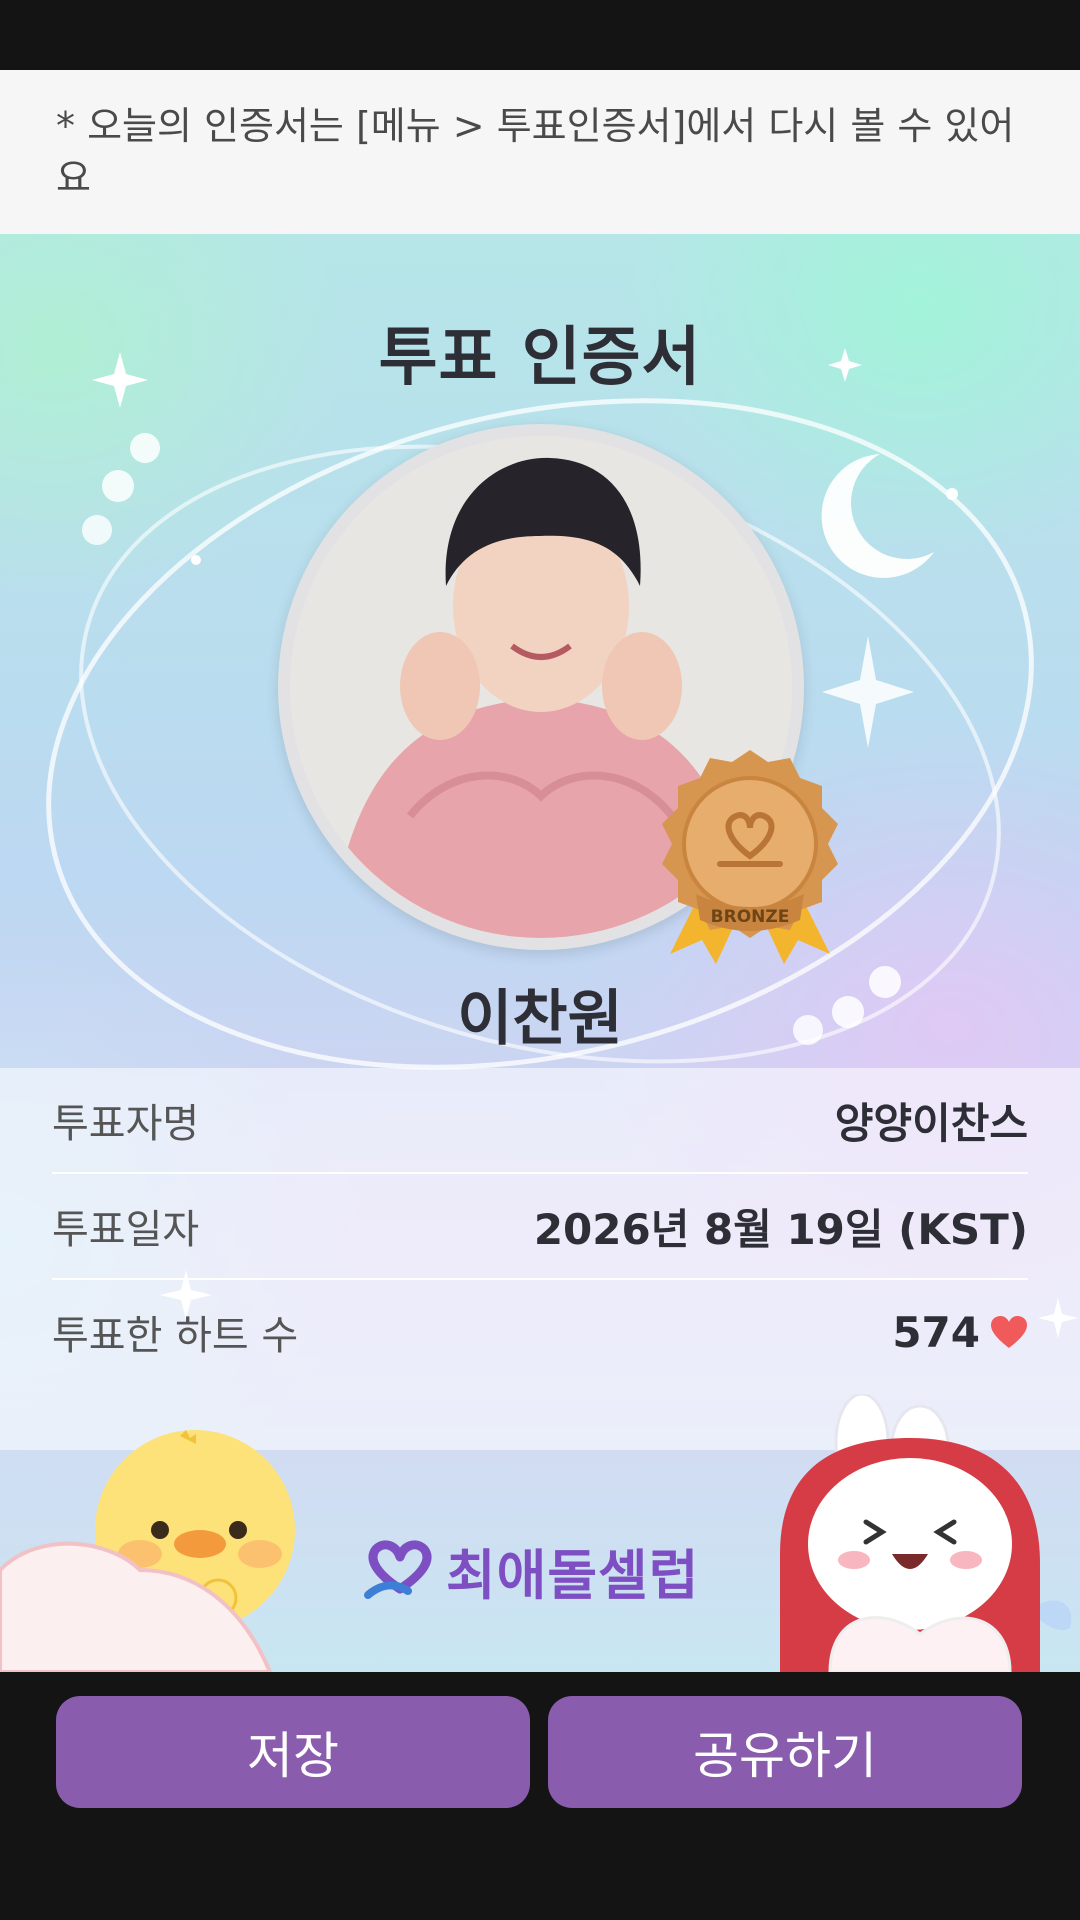 This screenshot has width=1080, height=1920. What do you see at coordinates (936, 1332) in the screenshot?
I see `heart-count-value: 574` at bounding box center [936, 1332].